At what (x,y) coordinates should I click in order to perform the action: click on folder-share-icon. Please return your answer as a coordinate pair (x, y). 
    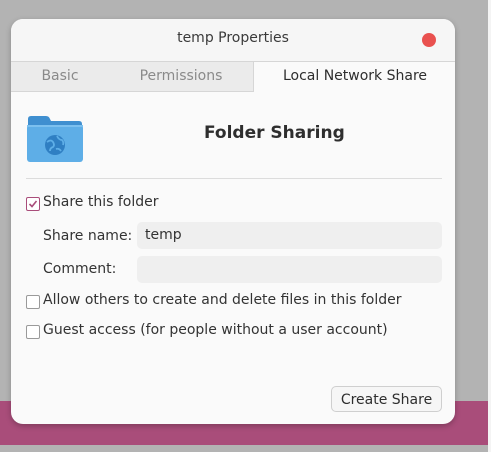
    Looking at the image, I should click on (55, 139).